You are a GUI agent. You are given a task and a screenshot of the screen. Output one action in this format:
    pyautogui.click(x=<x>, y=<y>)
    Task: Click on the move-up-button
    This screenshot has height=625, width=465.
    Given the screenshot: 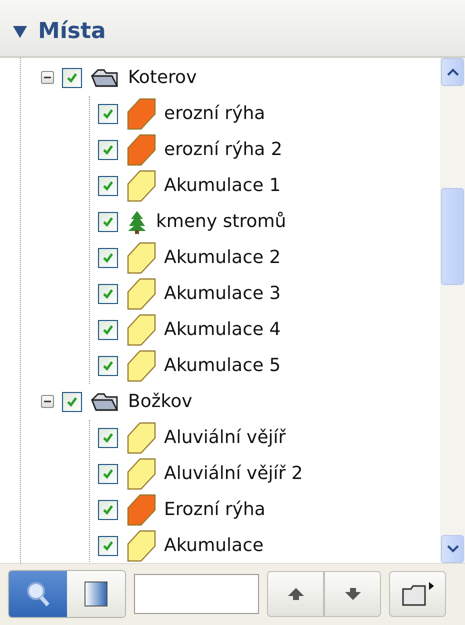 What is the action you would take?
    pyautogui.click(x=295, y=594)
    